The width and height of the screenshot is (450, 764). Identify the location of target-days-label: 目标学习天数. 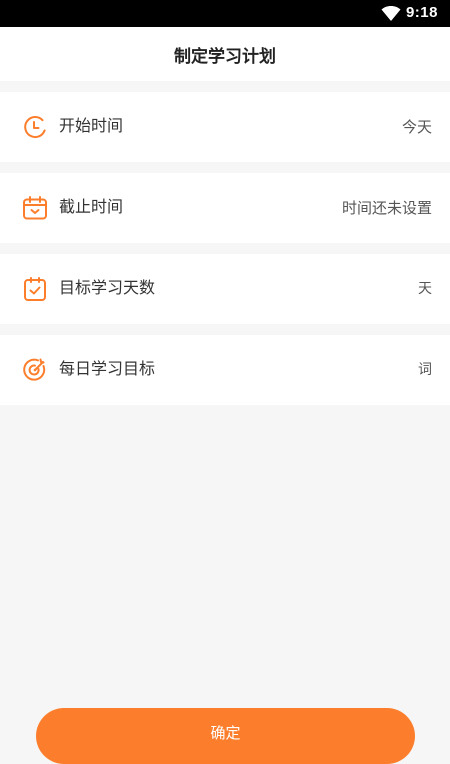
(107, 287).